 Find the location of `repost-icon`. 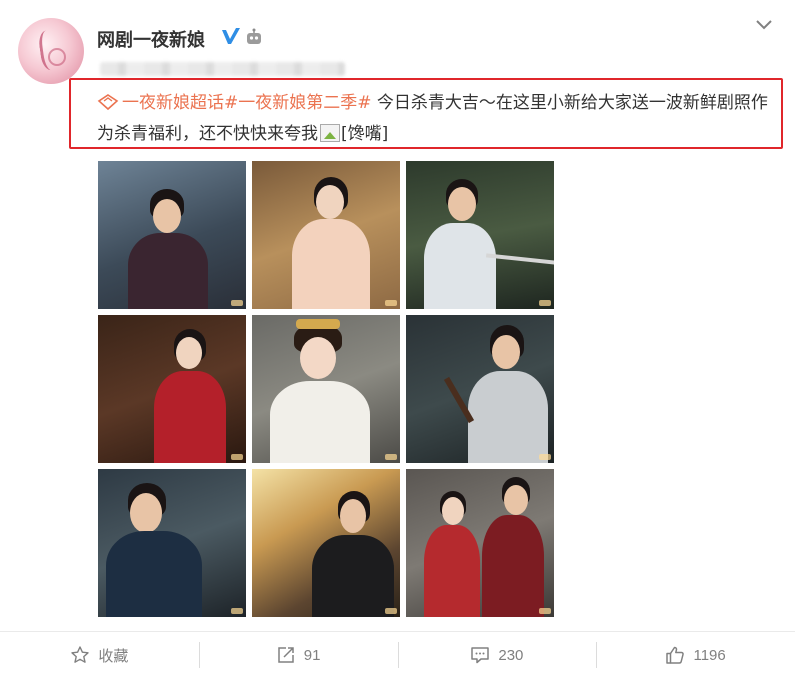

repost-icon is located at coordinates (286, 655).